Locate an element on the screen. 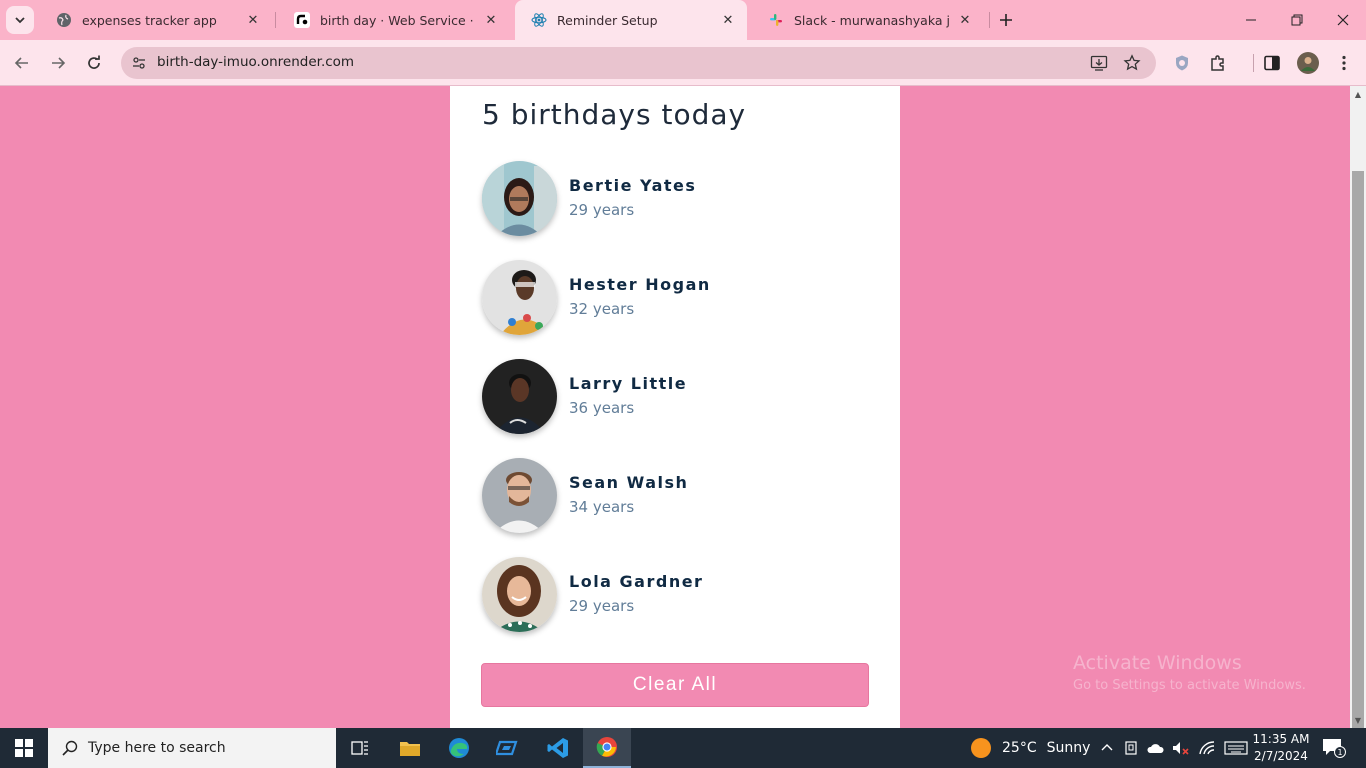  reload-button is located at coordinates (94, 63).